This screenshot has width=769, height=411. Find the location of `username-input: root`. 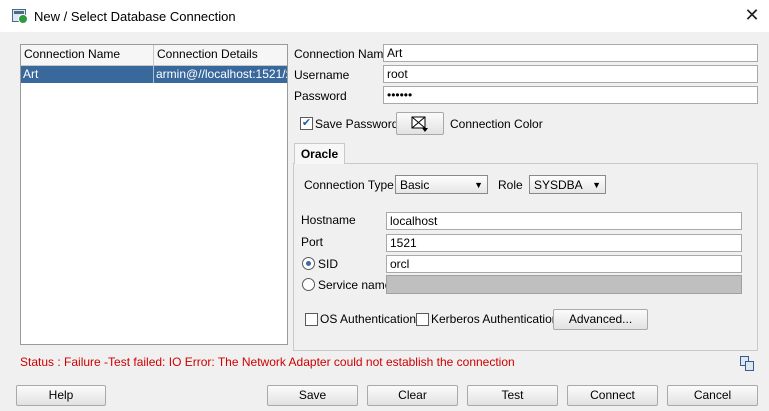

username-input: root is located at coordinates (570, 74).